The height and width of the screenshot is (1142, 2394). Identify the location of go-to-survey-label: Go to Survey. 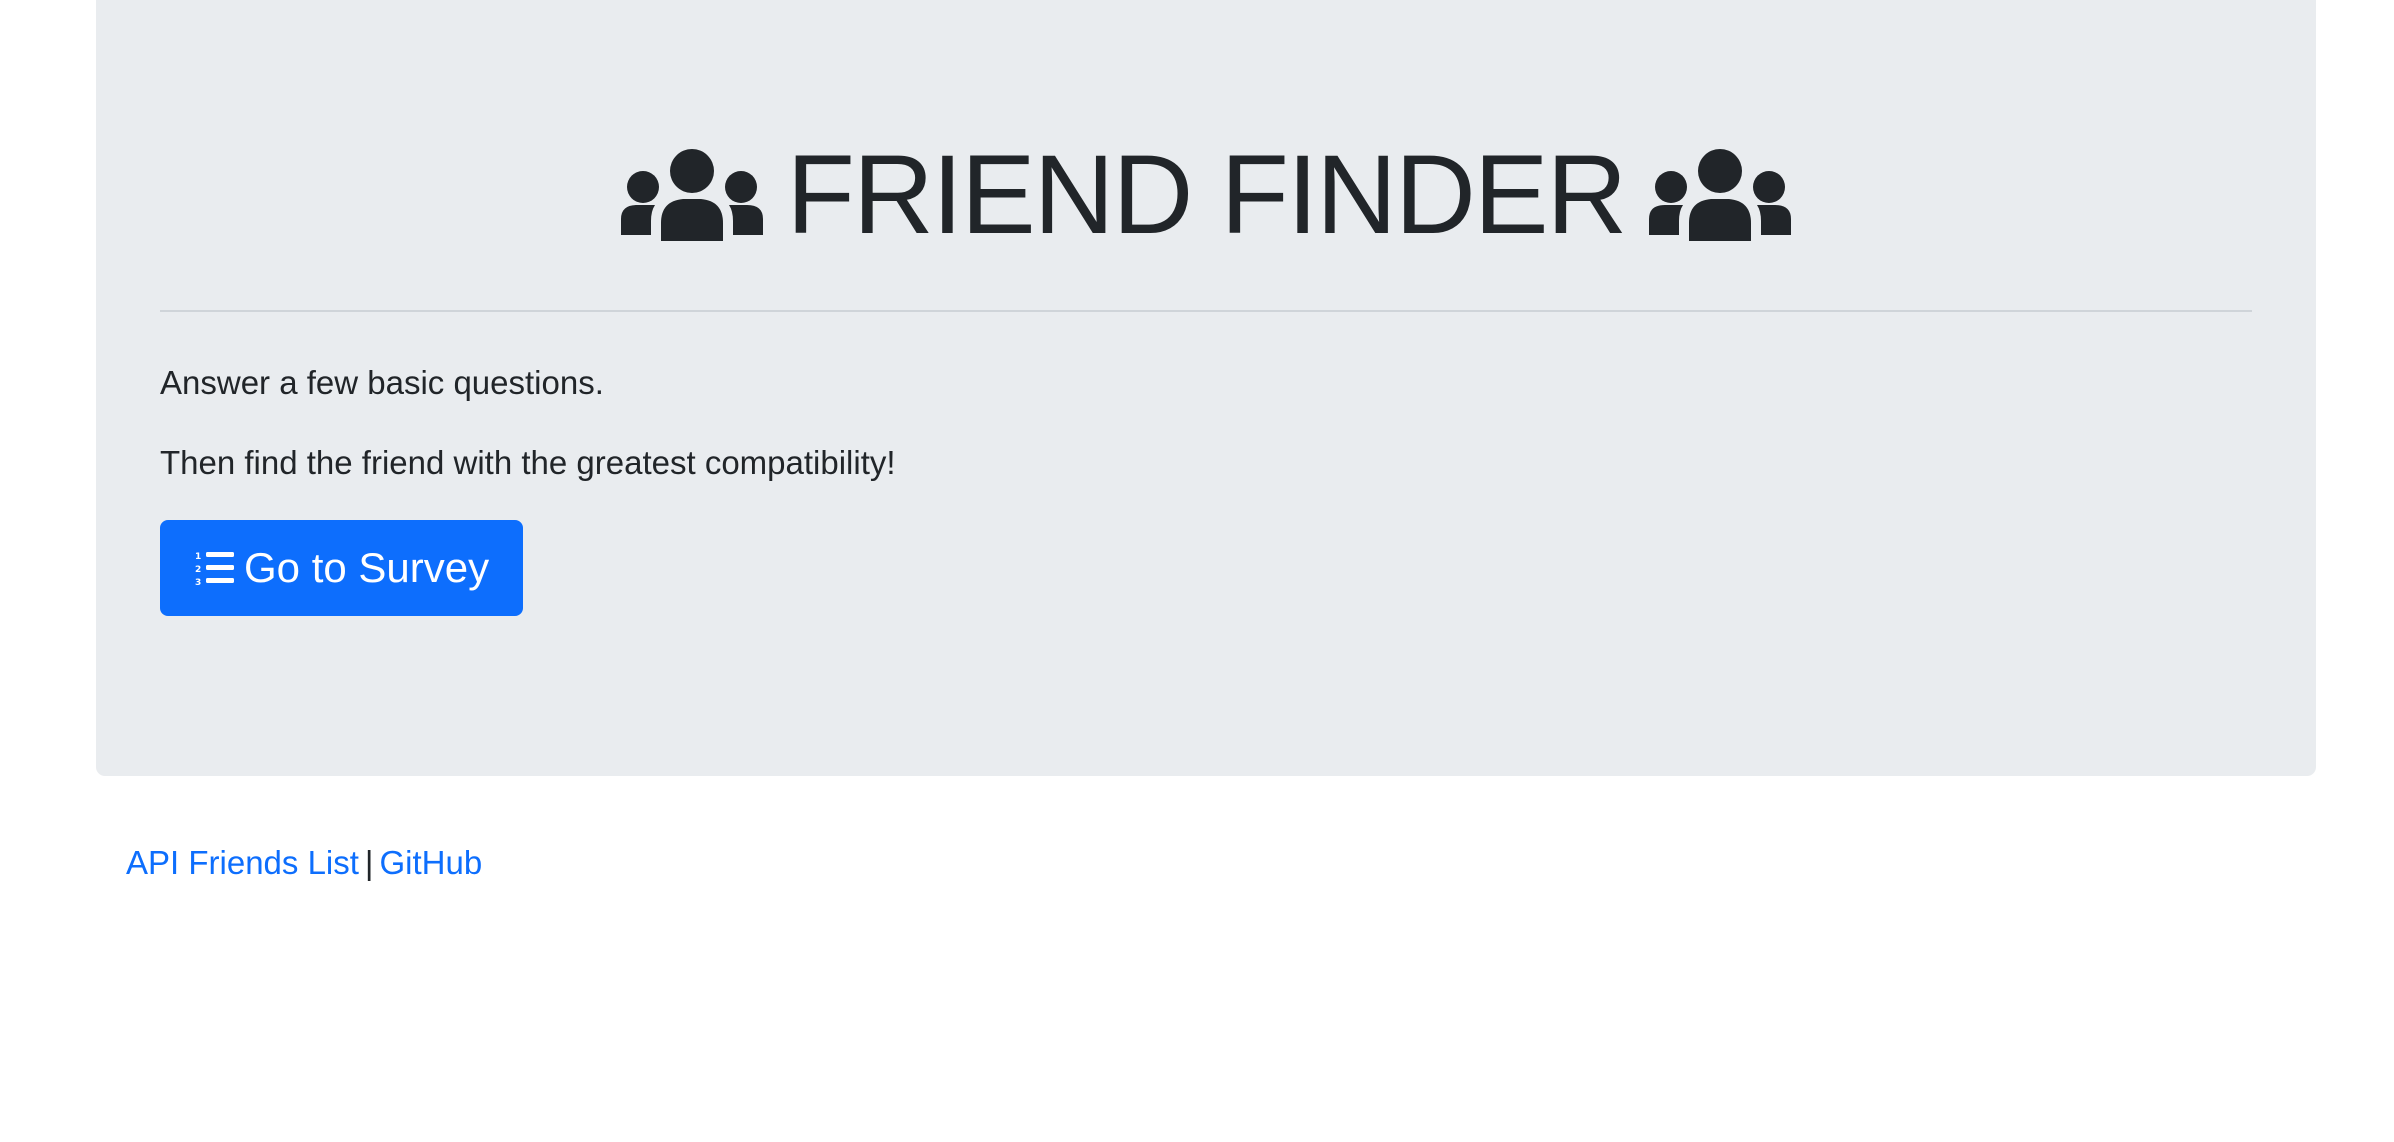
(367, 567).